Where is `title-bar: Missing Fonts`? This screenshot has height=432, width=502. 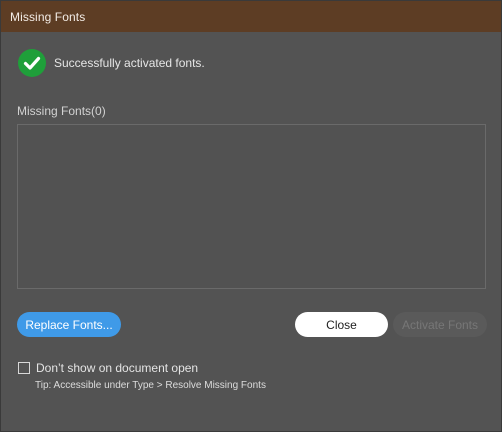 title-bar: Missing Fonts is located at coordinates (251, 16).